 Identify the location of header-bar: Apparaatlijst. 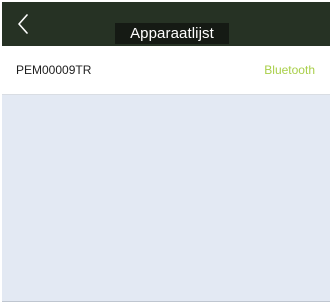
(166, 24).